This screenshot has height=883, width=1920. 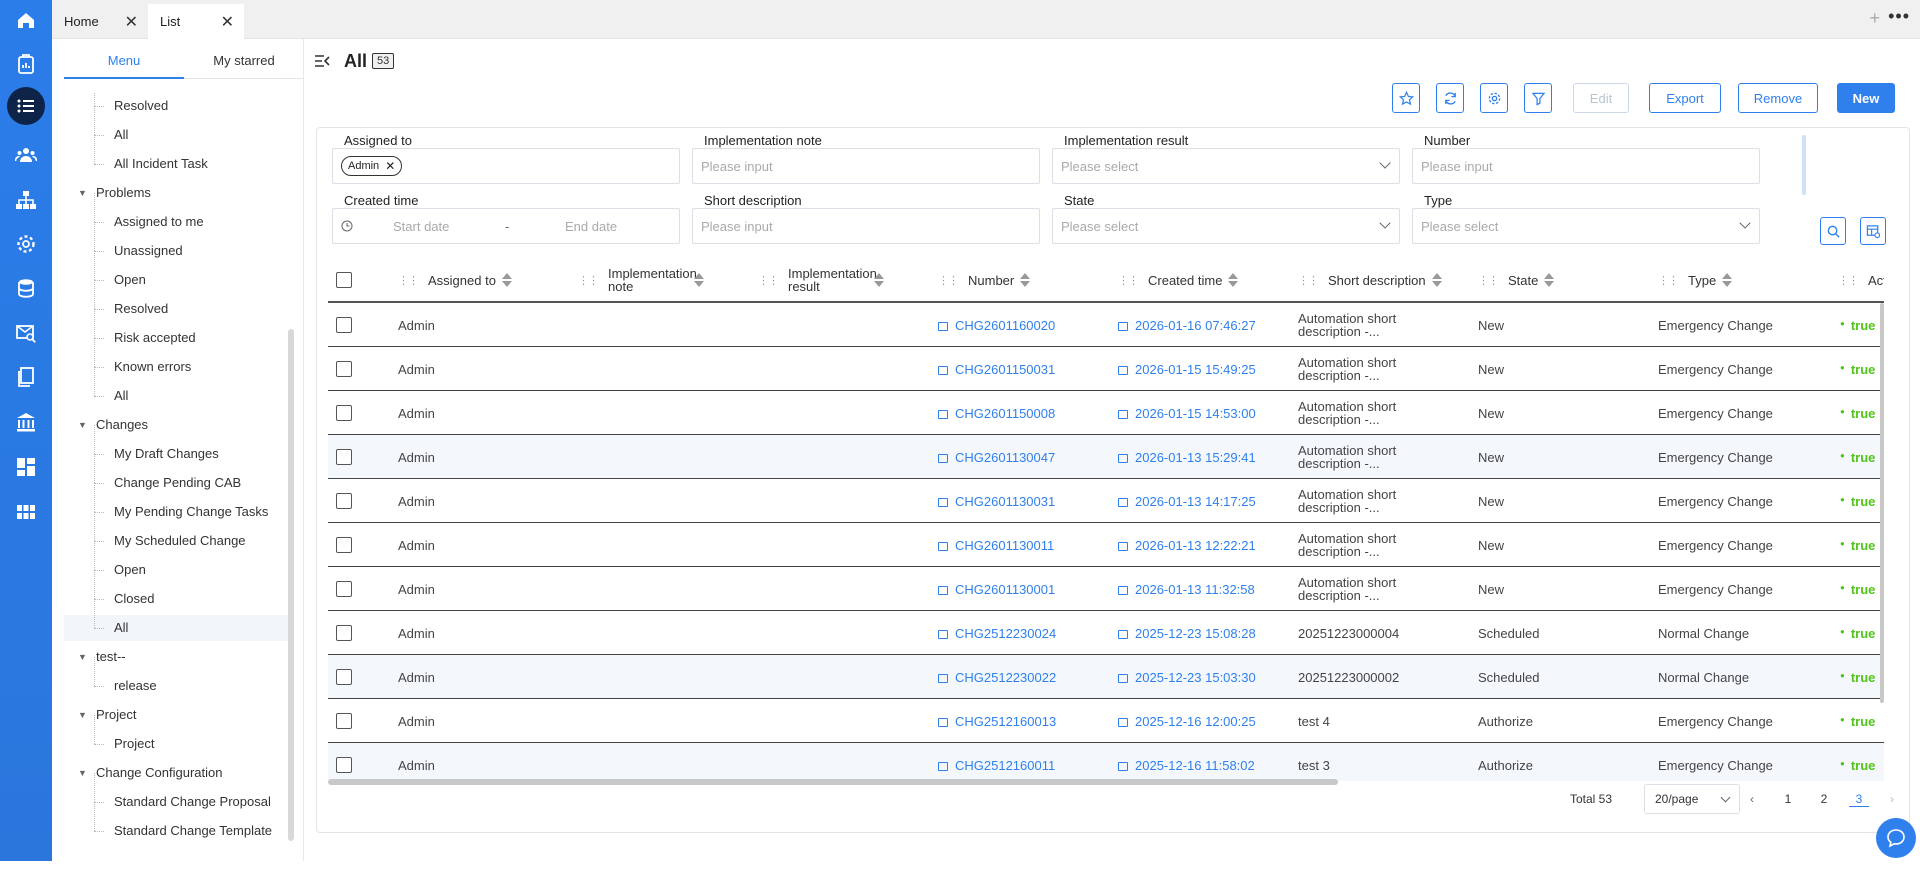 What do you see at coordinates (1874, 18) in the screenshot?
I see `add-tab-button: +` at bounding box center [1874, 18].